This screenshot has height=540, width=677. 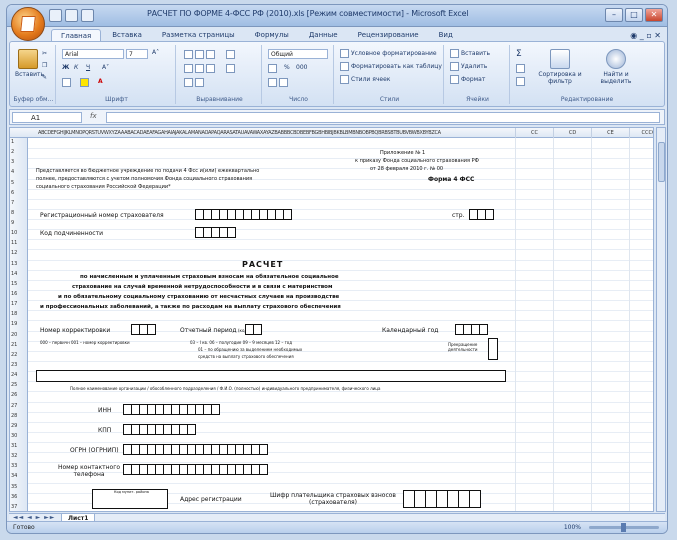 I want to click on font-name-select: Arial, so click(x=93, y=54).